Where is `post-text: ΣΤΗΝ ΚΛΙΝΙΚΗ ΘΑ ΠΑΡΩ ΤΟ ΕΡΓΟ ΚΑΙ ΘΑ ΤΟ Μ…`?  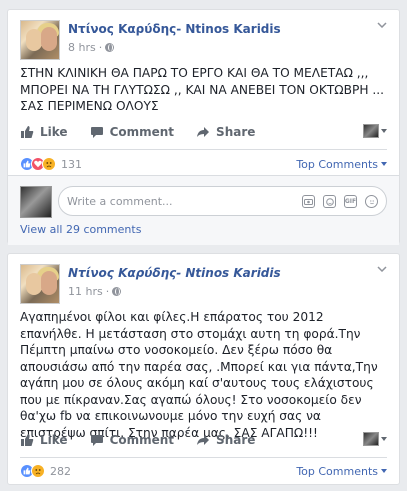 post-text: ΣΤΗΝ ΚΛΙΝΙΚΗ ΘΑ ΠΑΡΩ ΤΟ ΕΡΓΟ ΚΑΙ ΘΑ ΤΟ Μ… is located at coordinates (202, 89).